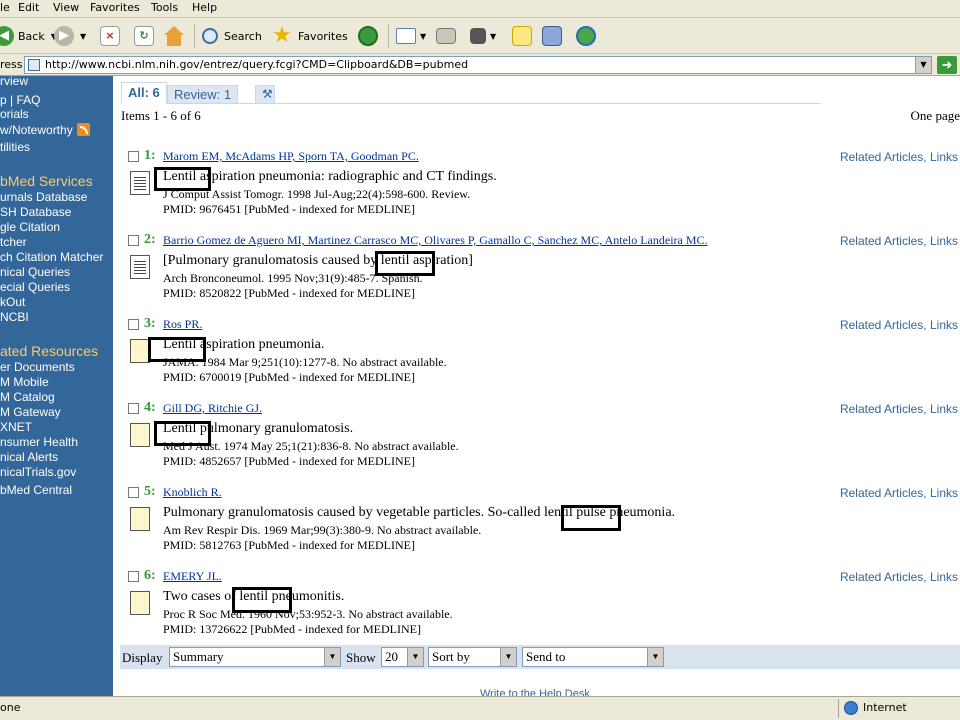  I want to click on sidebar-item-tutorials: orials, so click(14, 114).